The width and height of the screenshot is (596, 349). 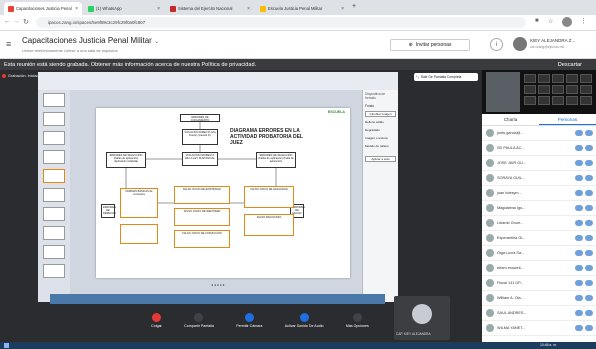 I want to click on browser-tab: (1) WhatsApp ×, so click(x=124, y=8).